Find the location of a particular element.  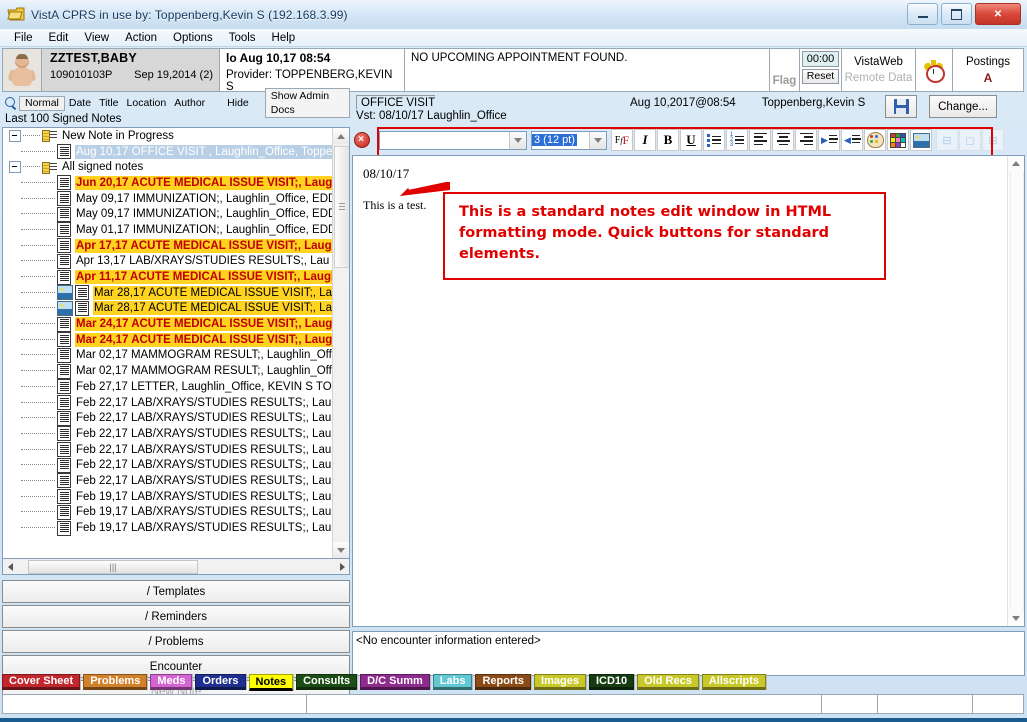

search-icon is located at coordinates (10, 103).